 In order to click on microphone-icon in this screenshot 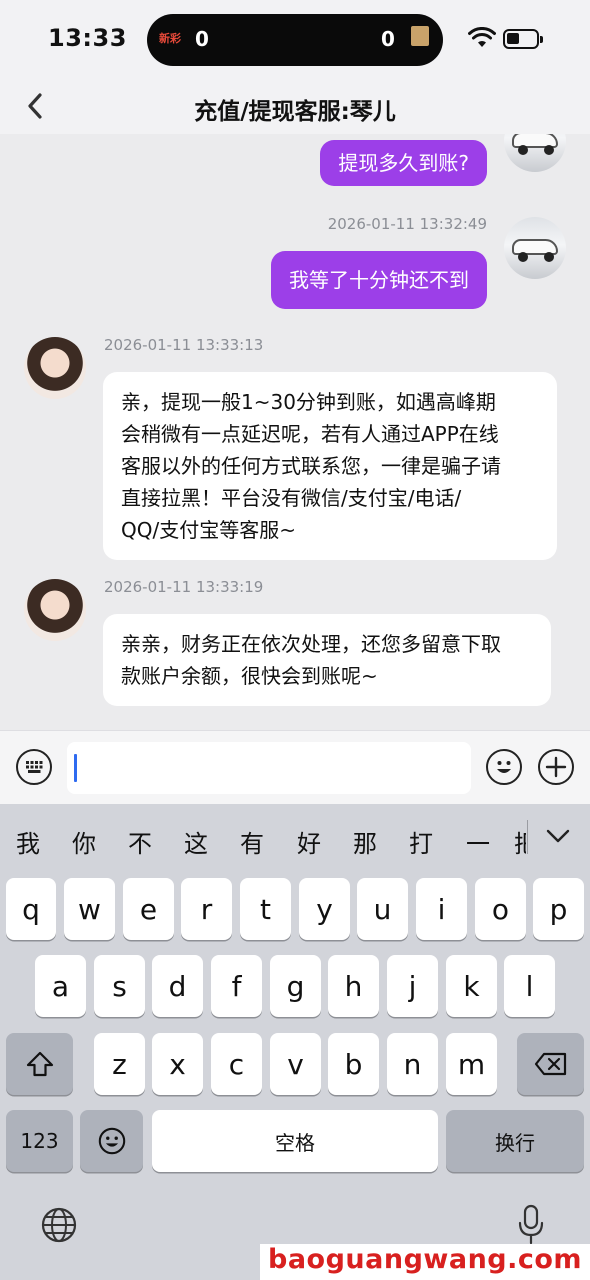, I will do `click(531, 1225)`.